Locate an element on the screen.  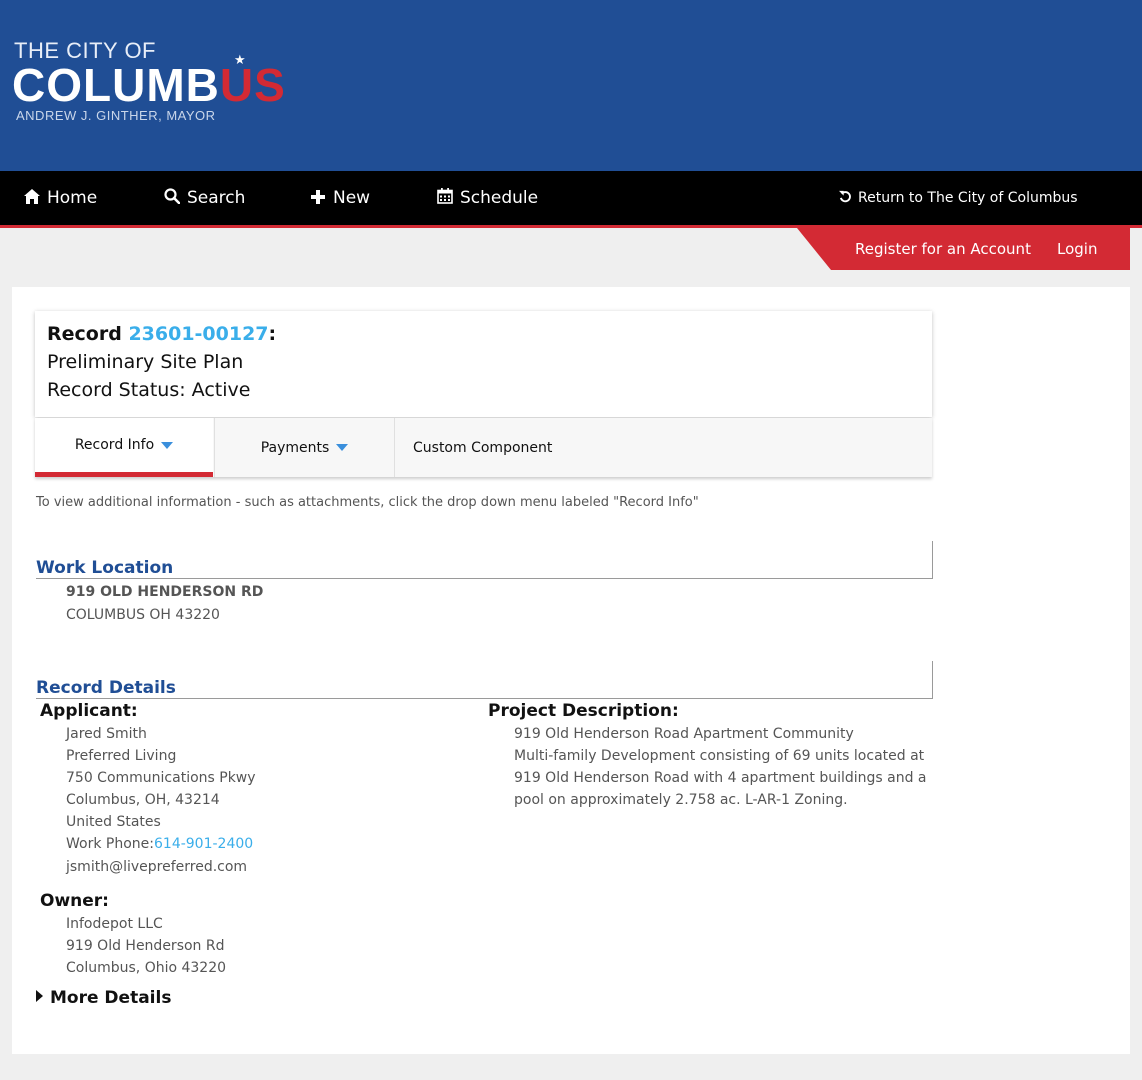
more-details-toggle: More Details is located at coordinates (103, 998).